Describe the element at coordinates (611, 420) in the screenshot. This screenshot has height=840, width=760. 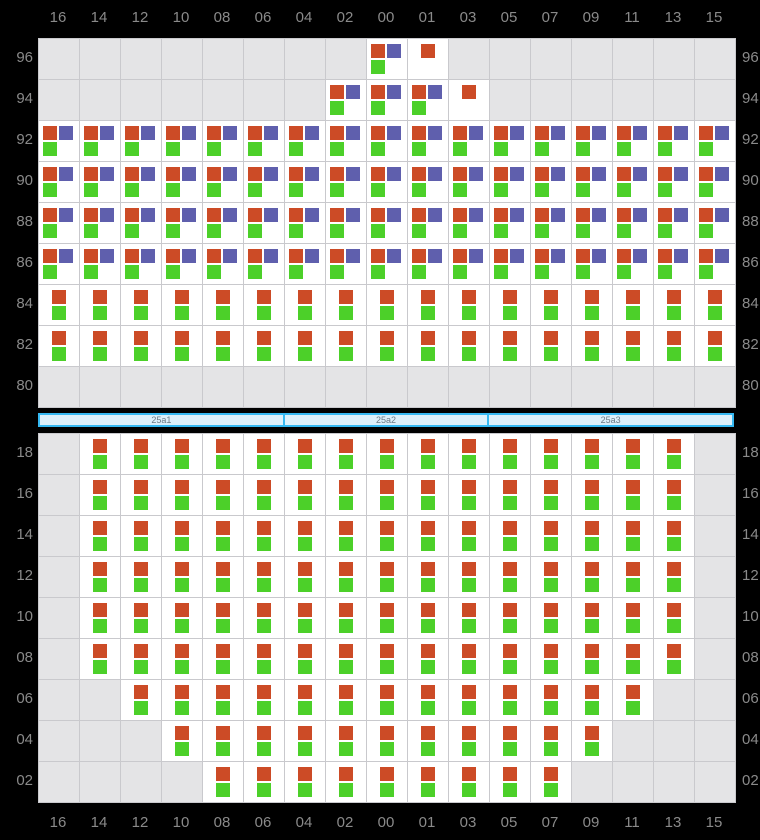
I see `band-segment: 25a3` at that location.